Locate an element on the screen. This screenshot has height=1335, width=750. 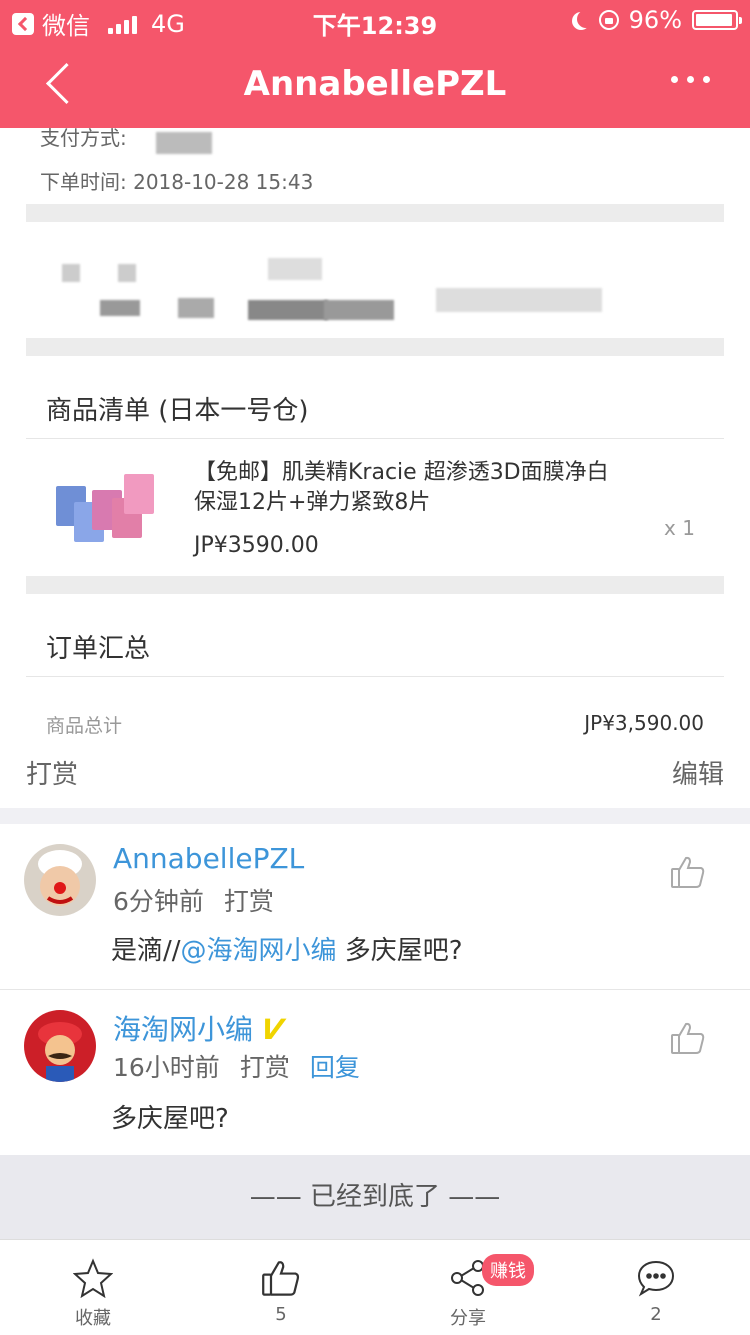
comment-meta: 6分钟前 打赏 is located at coordinates (193, 900).